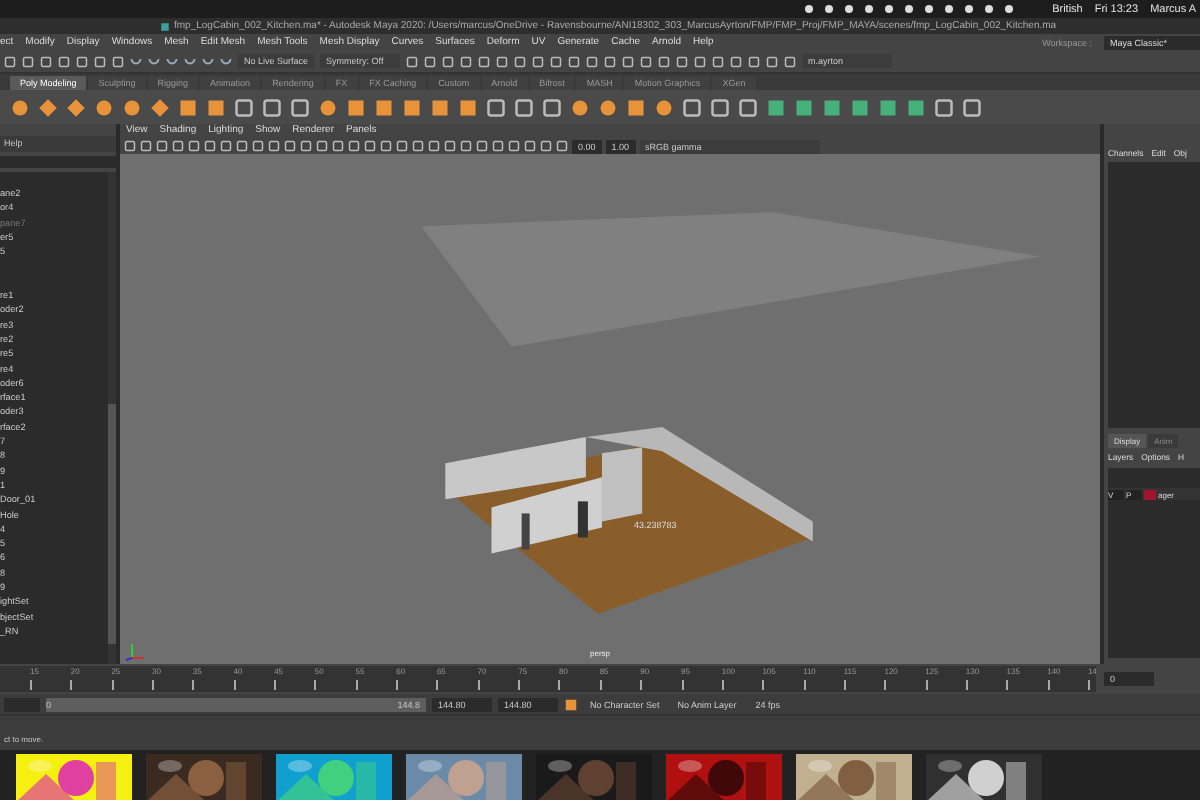 The width and height of the screenshot is (1200, 800). What do you see at coordinates (22, 704) in the screenshot?
I see `start-frame-field` at bounding box center [22, 704].